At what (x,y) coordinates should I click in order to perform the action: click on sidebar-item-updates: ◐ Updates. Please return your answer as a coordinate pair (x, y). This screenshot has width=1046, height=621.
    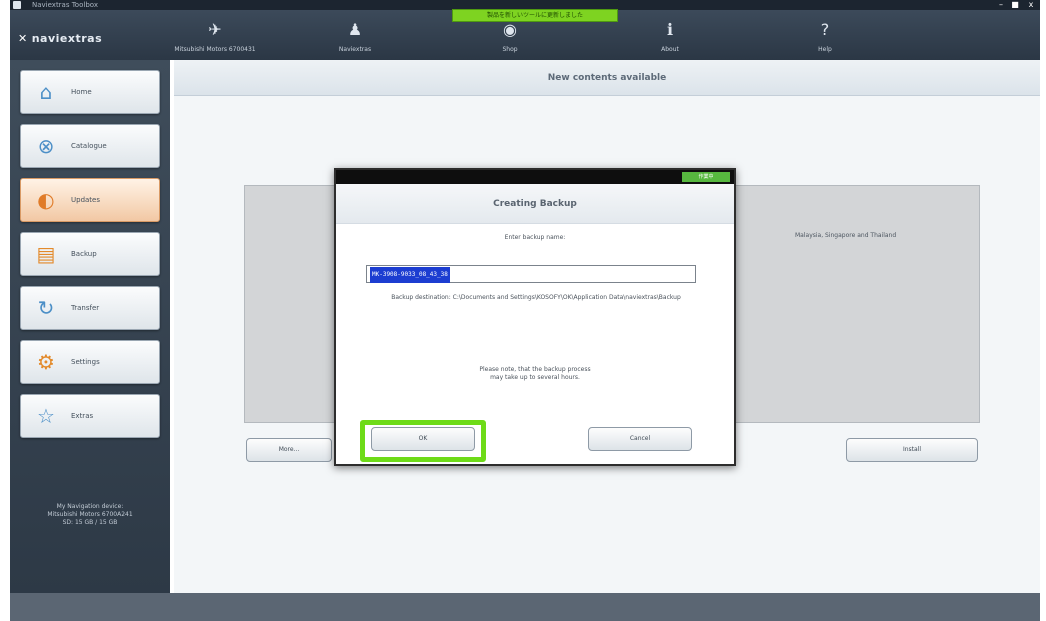
    Looking at the image, I should click on (90, 200).